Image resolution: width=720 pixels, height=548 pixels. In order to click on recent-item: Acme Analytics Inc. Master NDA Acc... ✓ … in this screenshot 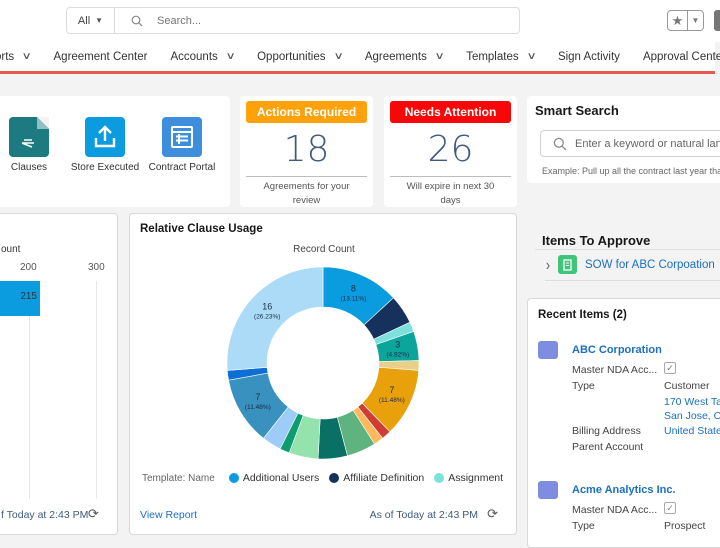, I will do `click(629, 511)`.